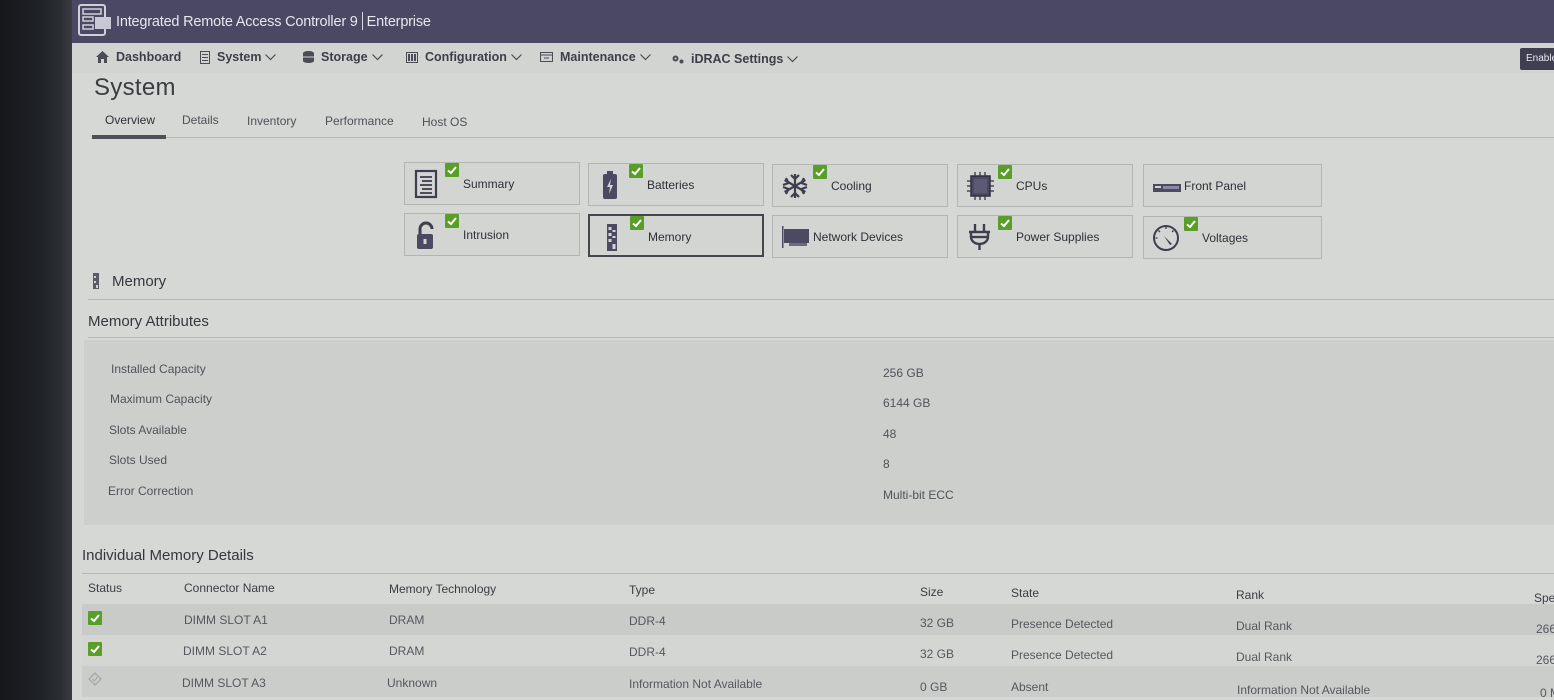  I want to click on memory-section-header: Memory, so click(821, 285).